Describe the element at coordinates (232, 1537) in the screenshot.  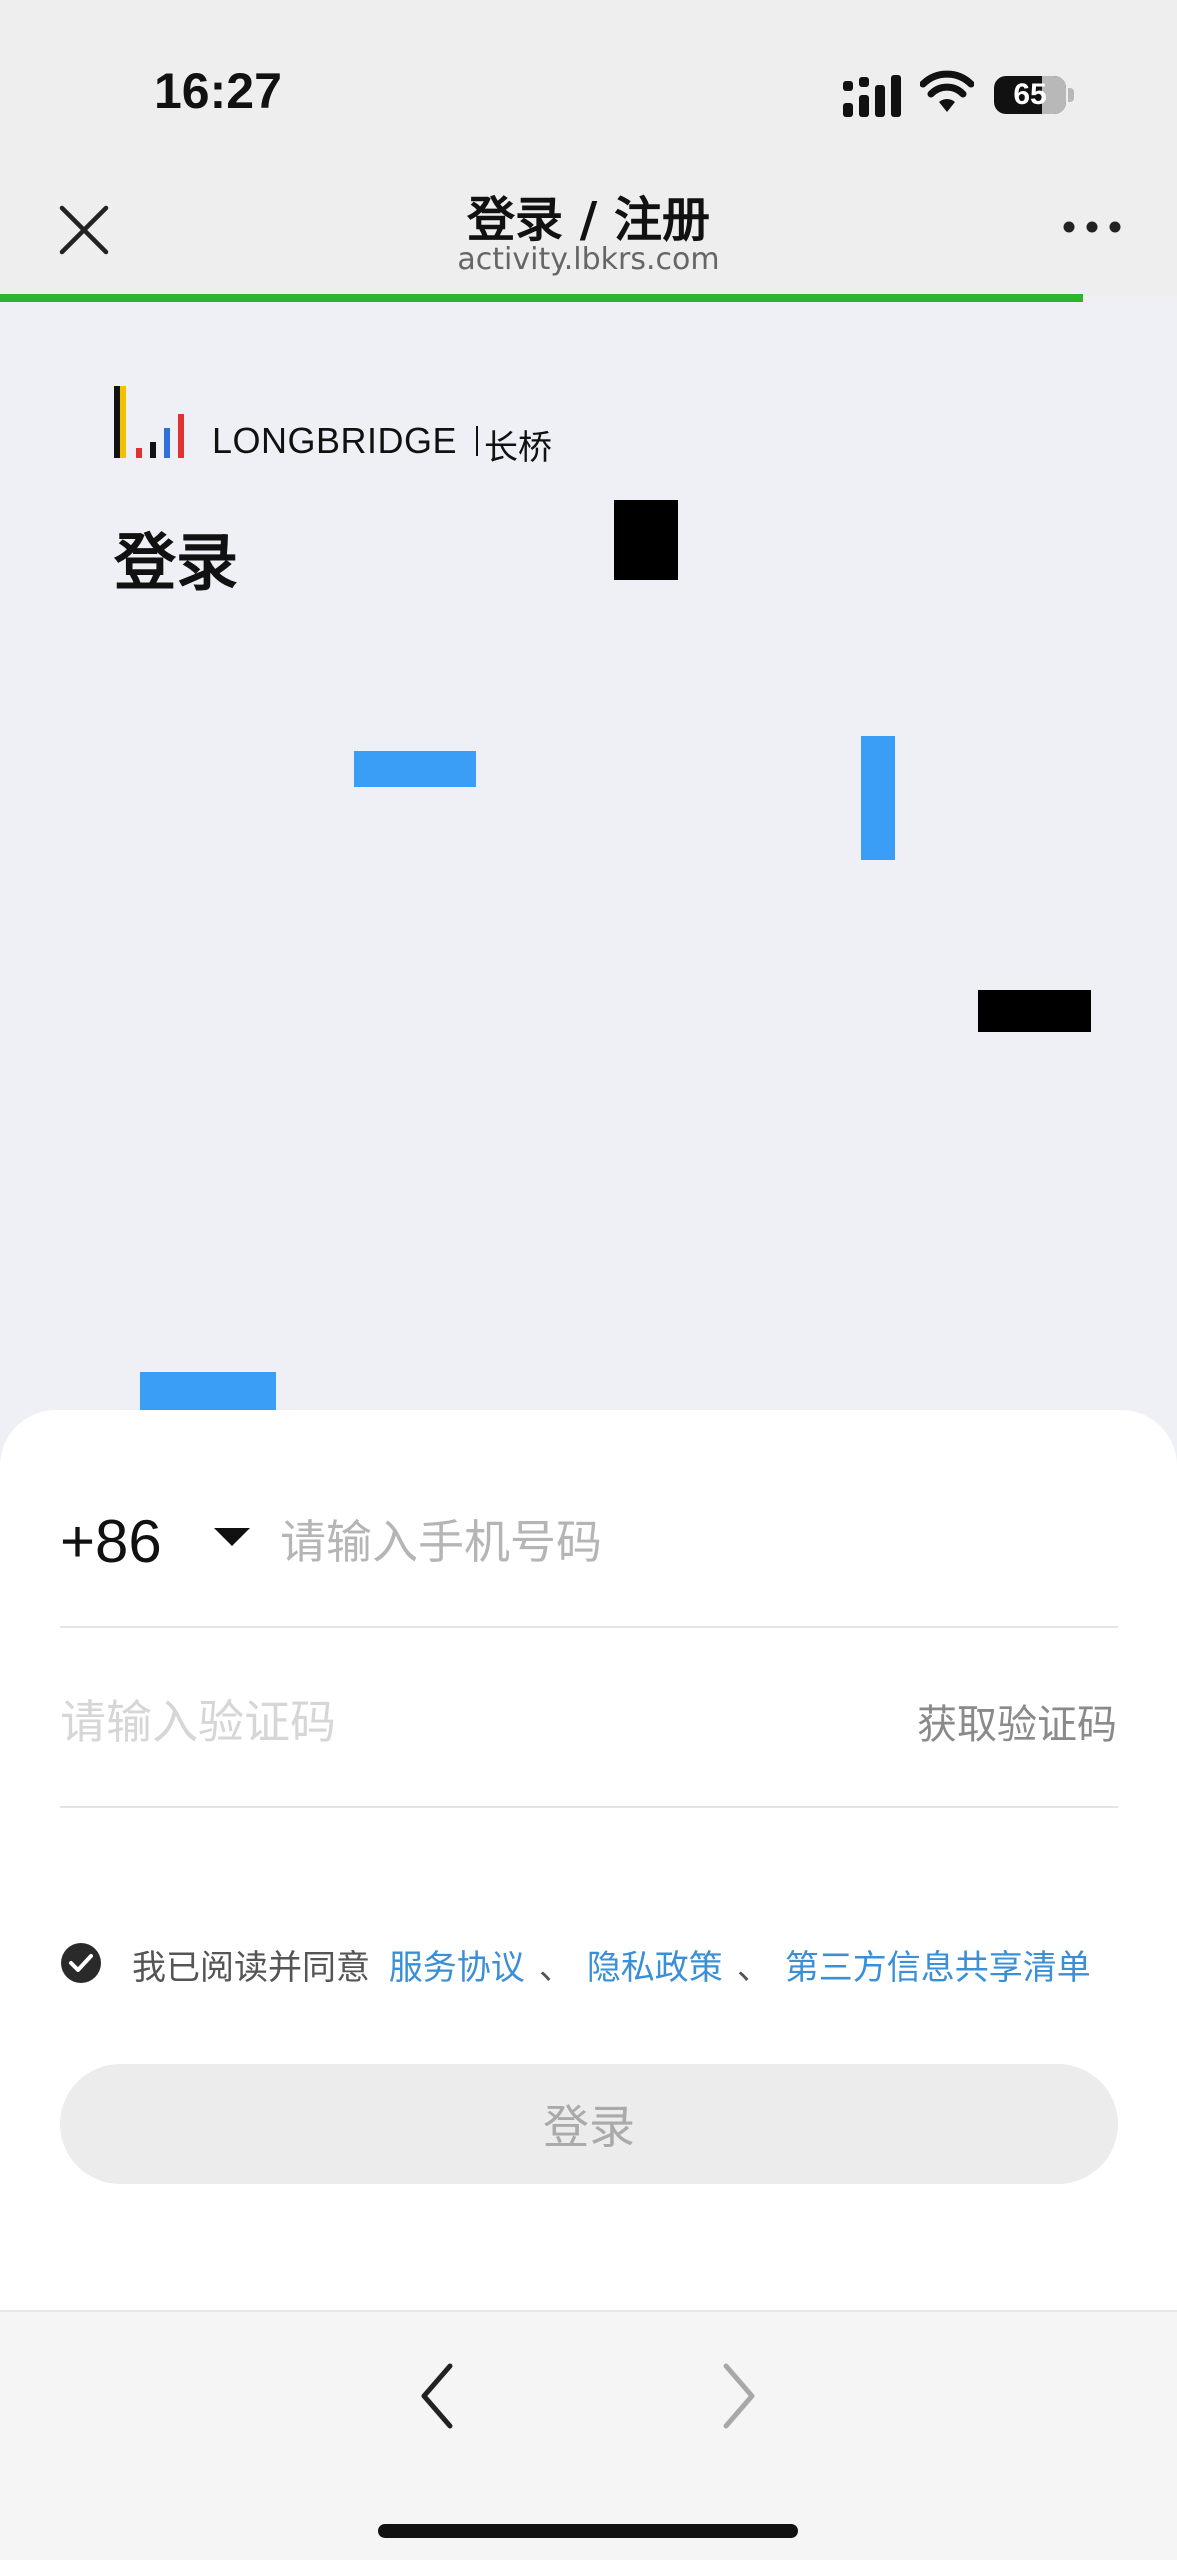
I see `caret-down-icon` at that location.